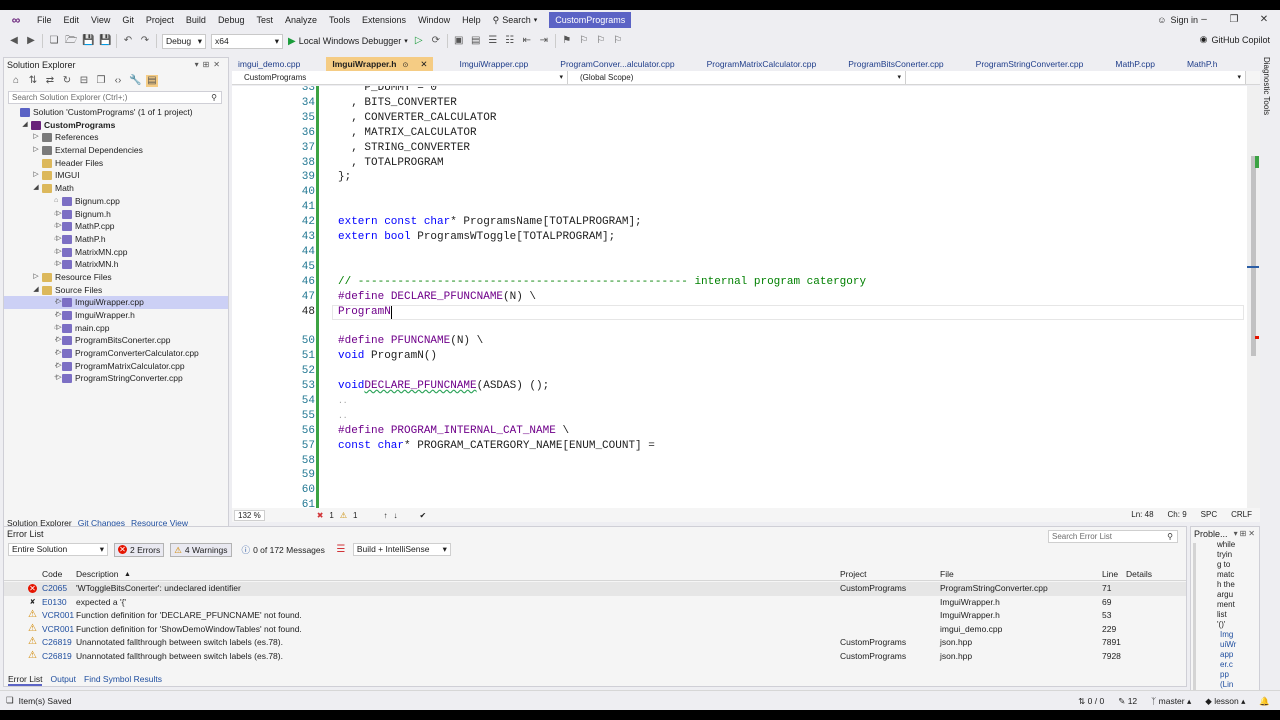 The height and width of the screenshot is (720, 1280). I want to click on menu-item-edit: Edit, so click(72, 20).